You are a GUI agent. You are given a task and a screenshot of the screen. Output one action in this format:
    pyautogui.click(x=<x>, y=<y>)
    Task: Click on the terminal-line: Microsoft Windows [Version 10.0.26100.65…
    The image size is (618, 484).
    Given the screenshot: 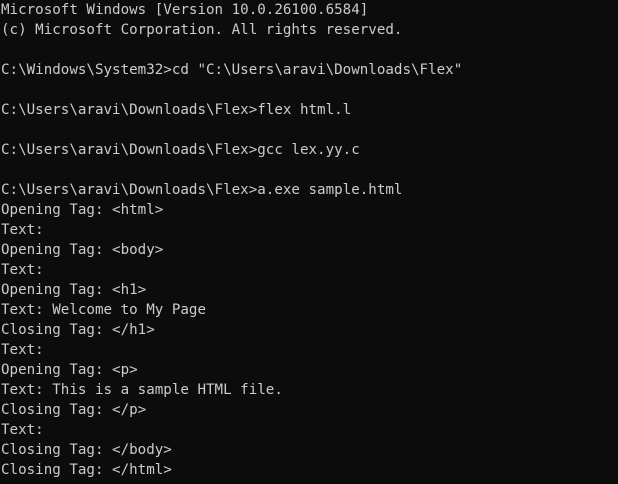 What is the action you would take?
    pyautogui.click(x=185, y=10)
    